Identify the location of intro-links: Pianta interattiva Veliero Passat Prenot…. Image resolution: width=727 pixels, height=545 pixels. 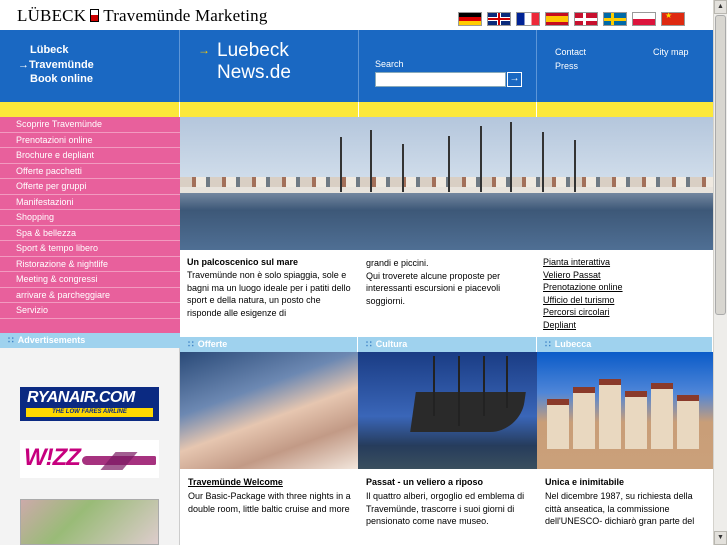
(583, 294).